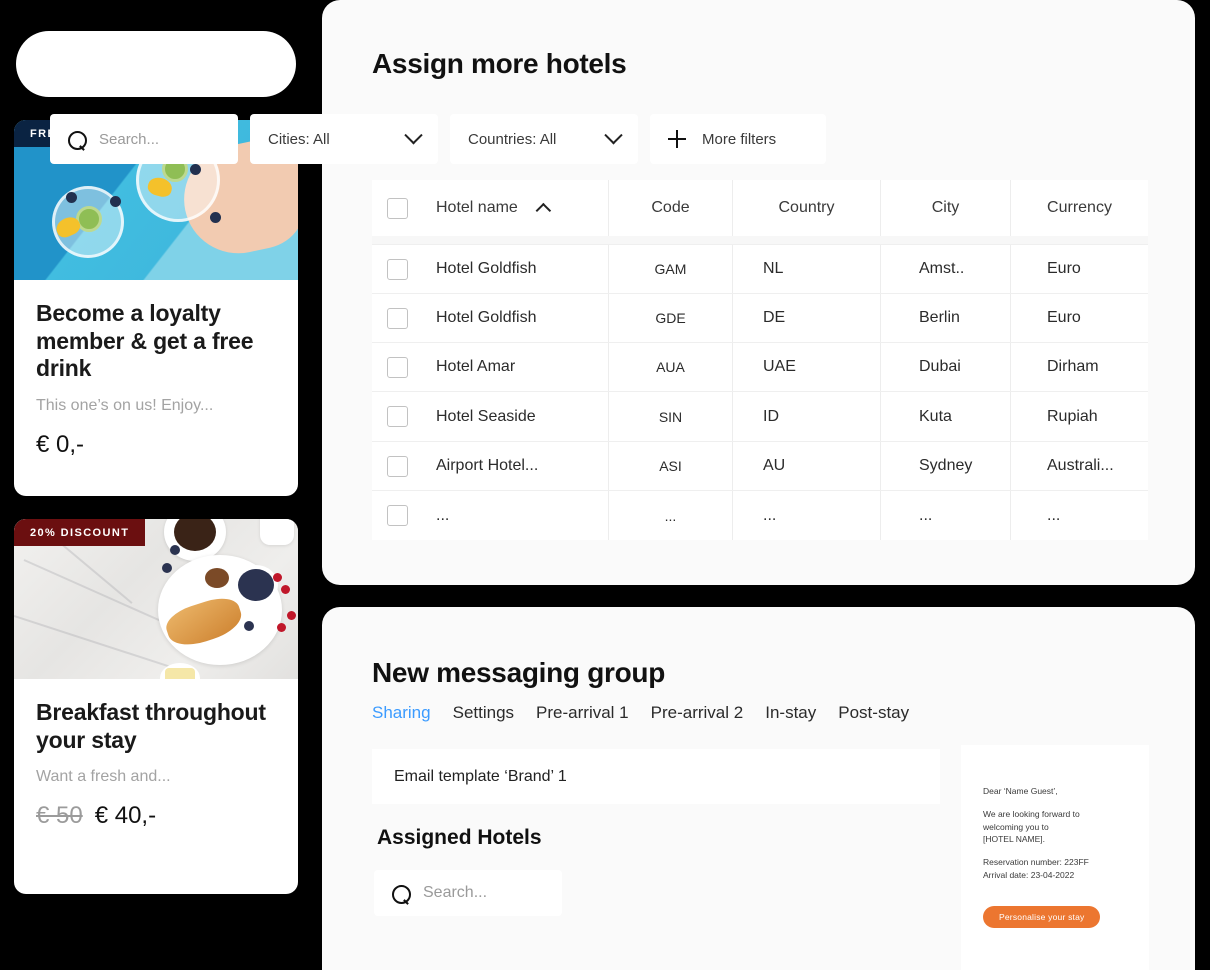 This screenshot has height=970, width=1210. I want to click on countries-filter-dropdown: Countries: All, so click(544, 139).